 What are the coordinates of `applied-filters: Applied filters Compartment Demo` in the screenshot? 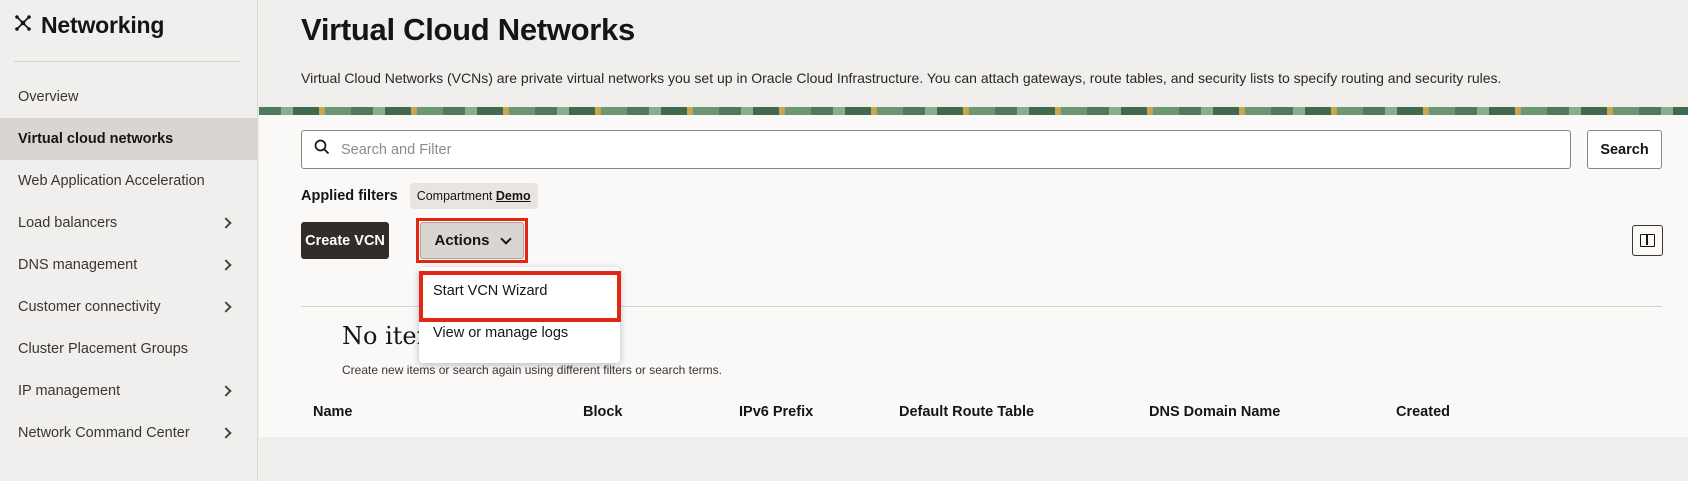 It's located at (419, 196).